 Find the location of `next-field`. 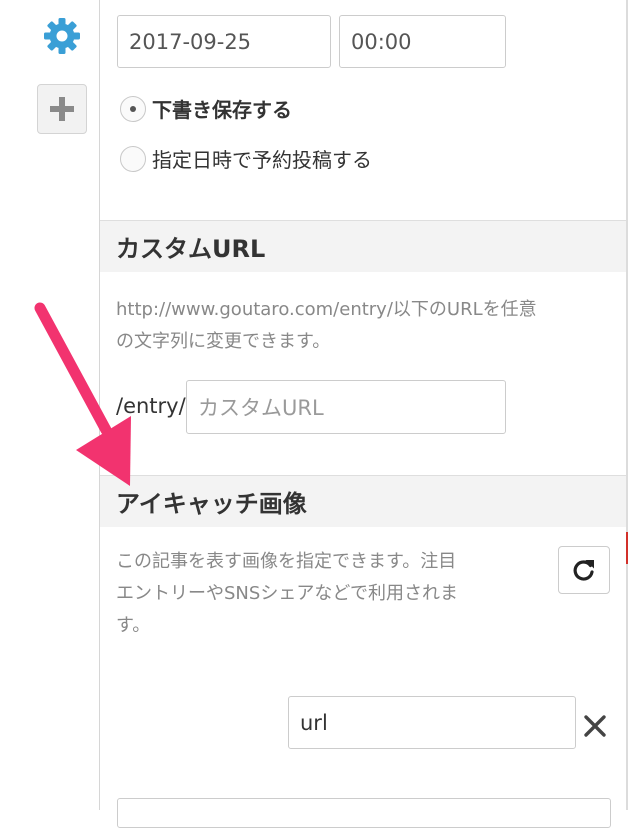

next-field is located at coordinates (364, 813).